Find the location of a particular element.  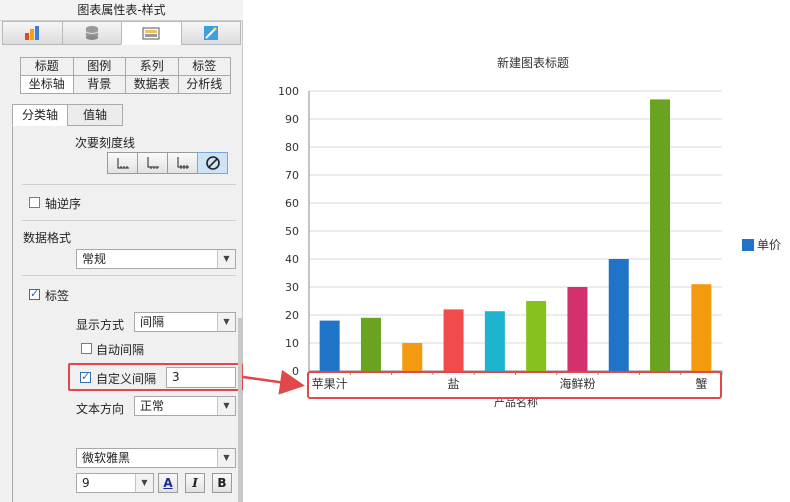

annotation-arrow is located at coordinates (273, 382).